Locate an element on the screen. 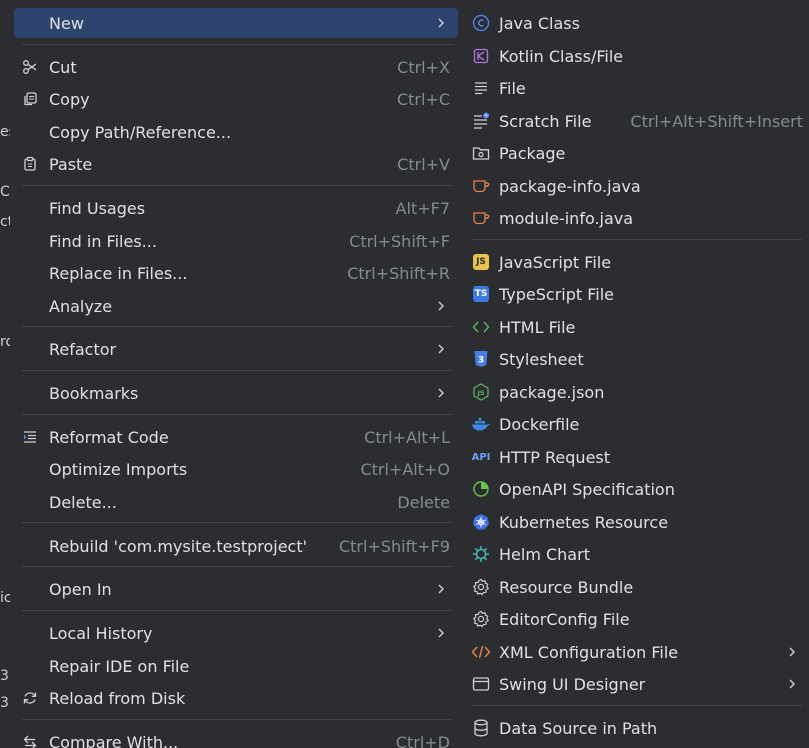 This screenshot has width=809, height=748. submenu-item-label: package.json is located at coordinates (552, 392).